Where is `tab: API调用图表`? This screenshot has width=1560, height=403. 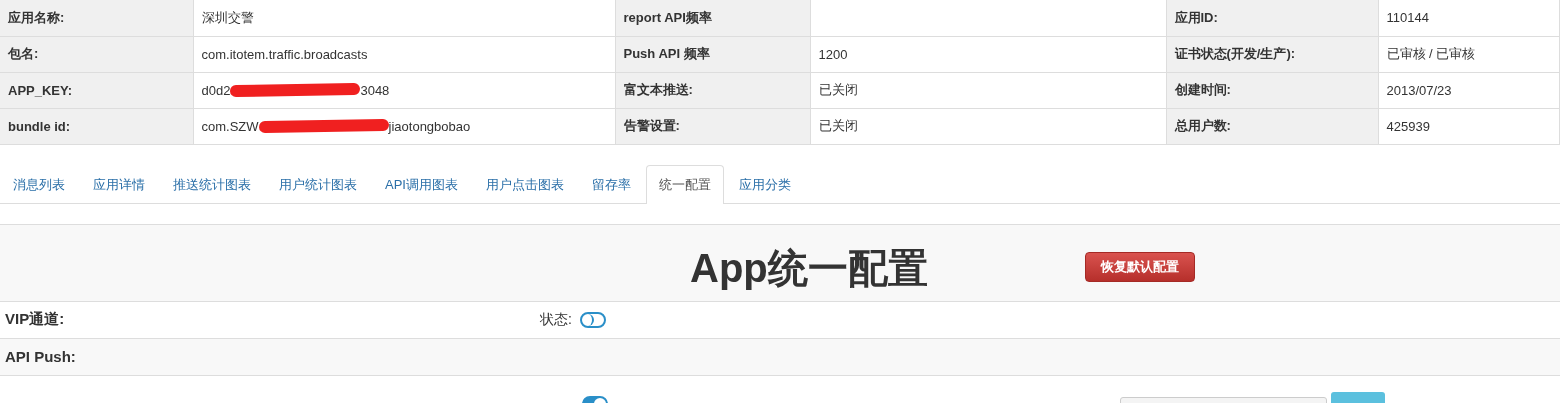 tab: API调用图表 is located at coordinates (421, 183).